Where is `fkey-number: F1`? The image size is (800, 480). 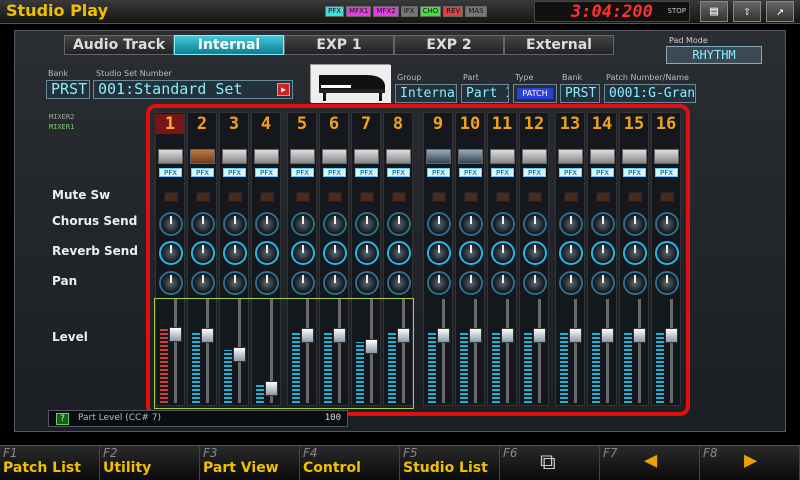 fkey-number: F1 is located at coordinates (10, 453).